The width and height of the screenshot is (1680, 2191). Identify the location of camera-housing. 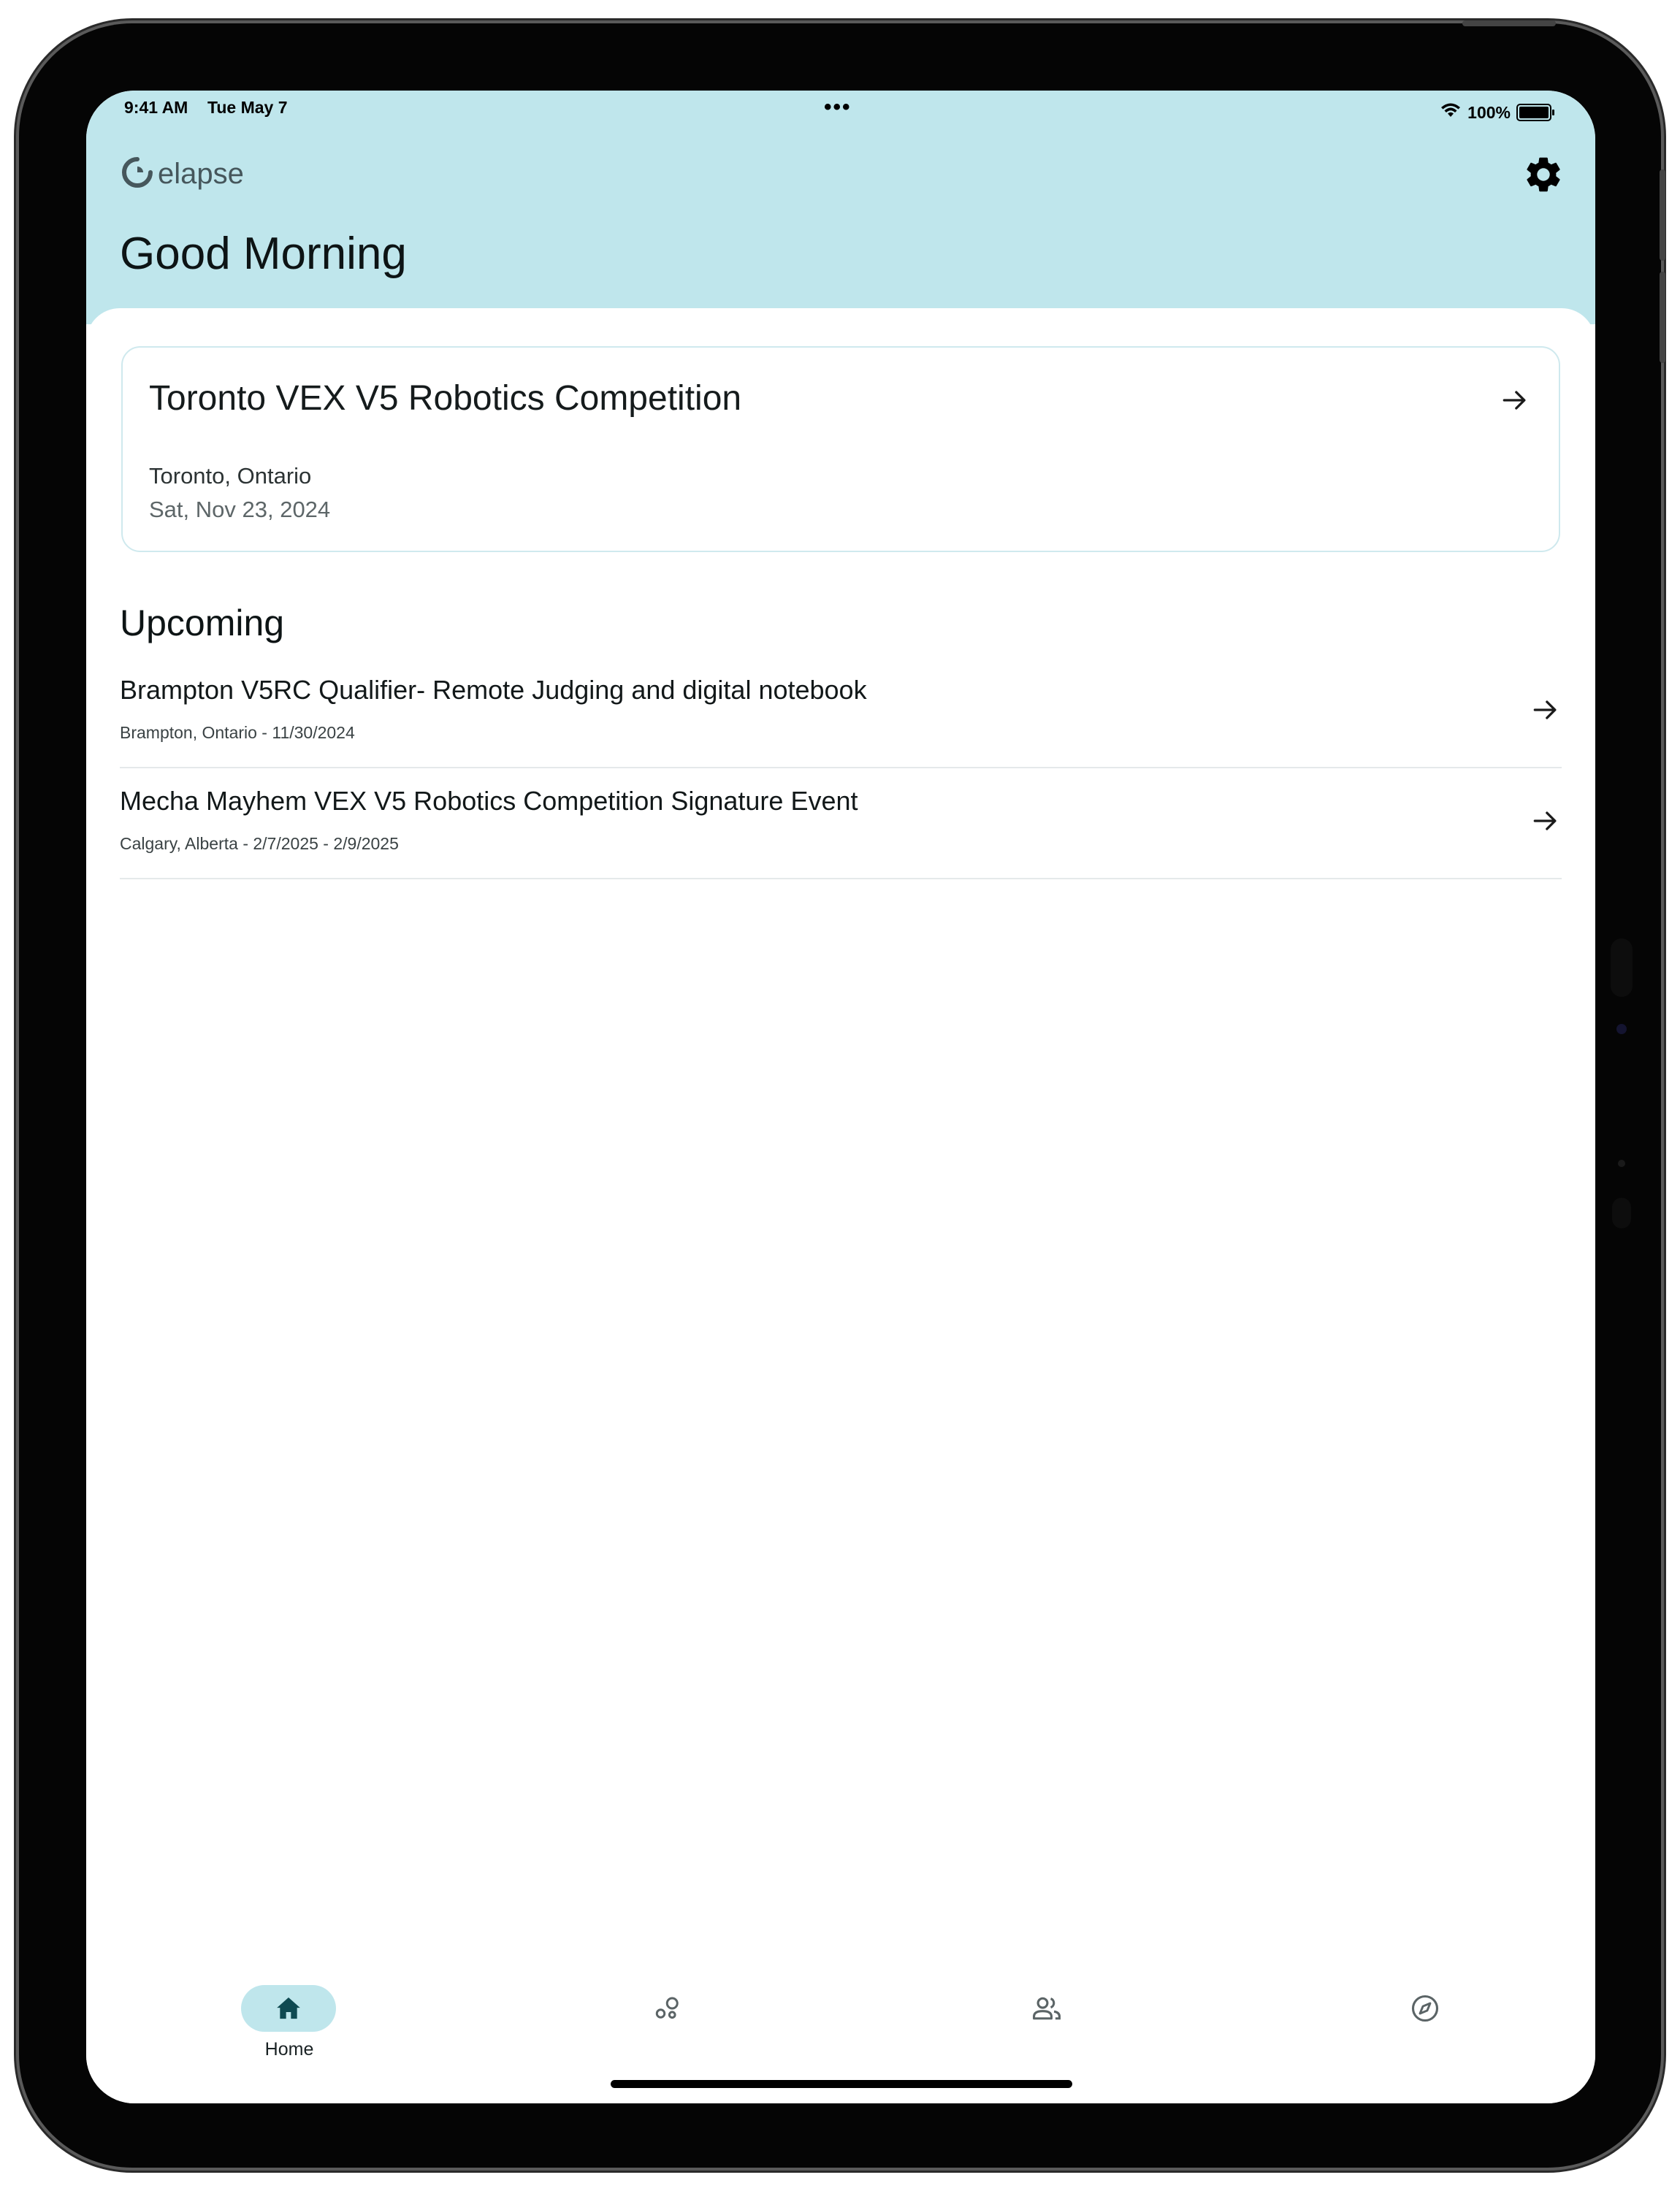
(1622, 967).